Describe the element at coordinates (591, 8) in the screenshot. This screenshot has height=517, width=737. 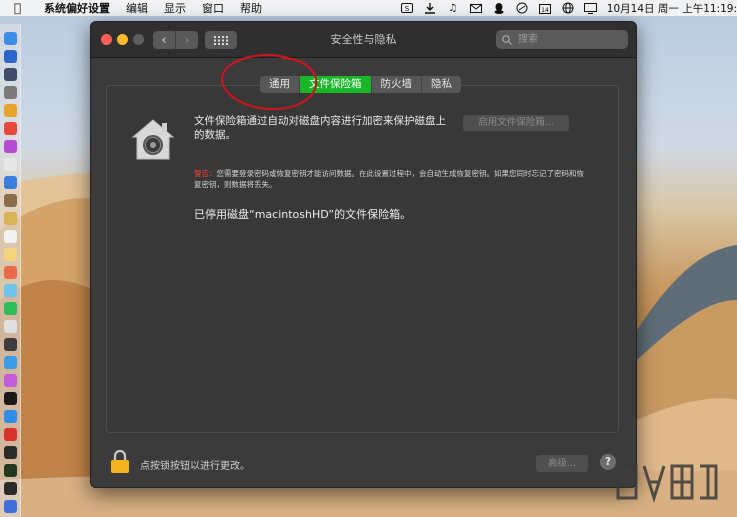
I see `display-icon` at that location.